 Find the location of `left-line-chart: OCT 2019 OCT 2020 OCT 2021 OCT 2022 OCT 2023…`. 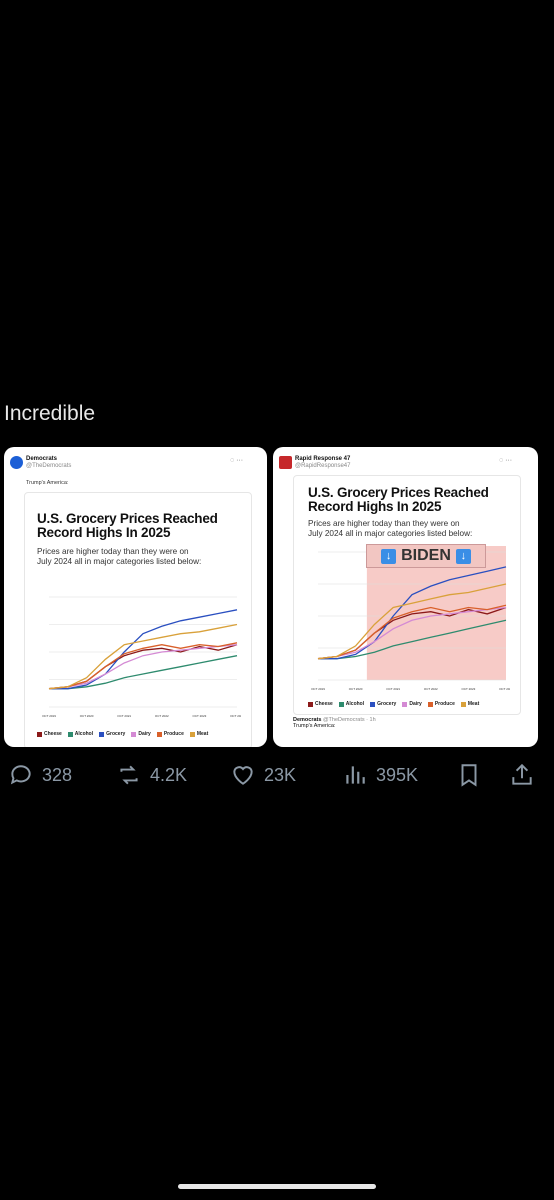

left-line-chart: OCT 2019 OCT 2020 OCT 2021 OCT 2022 OCT 2023… is located at coordinates (141, 657).